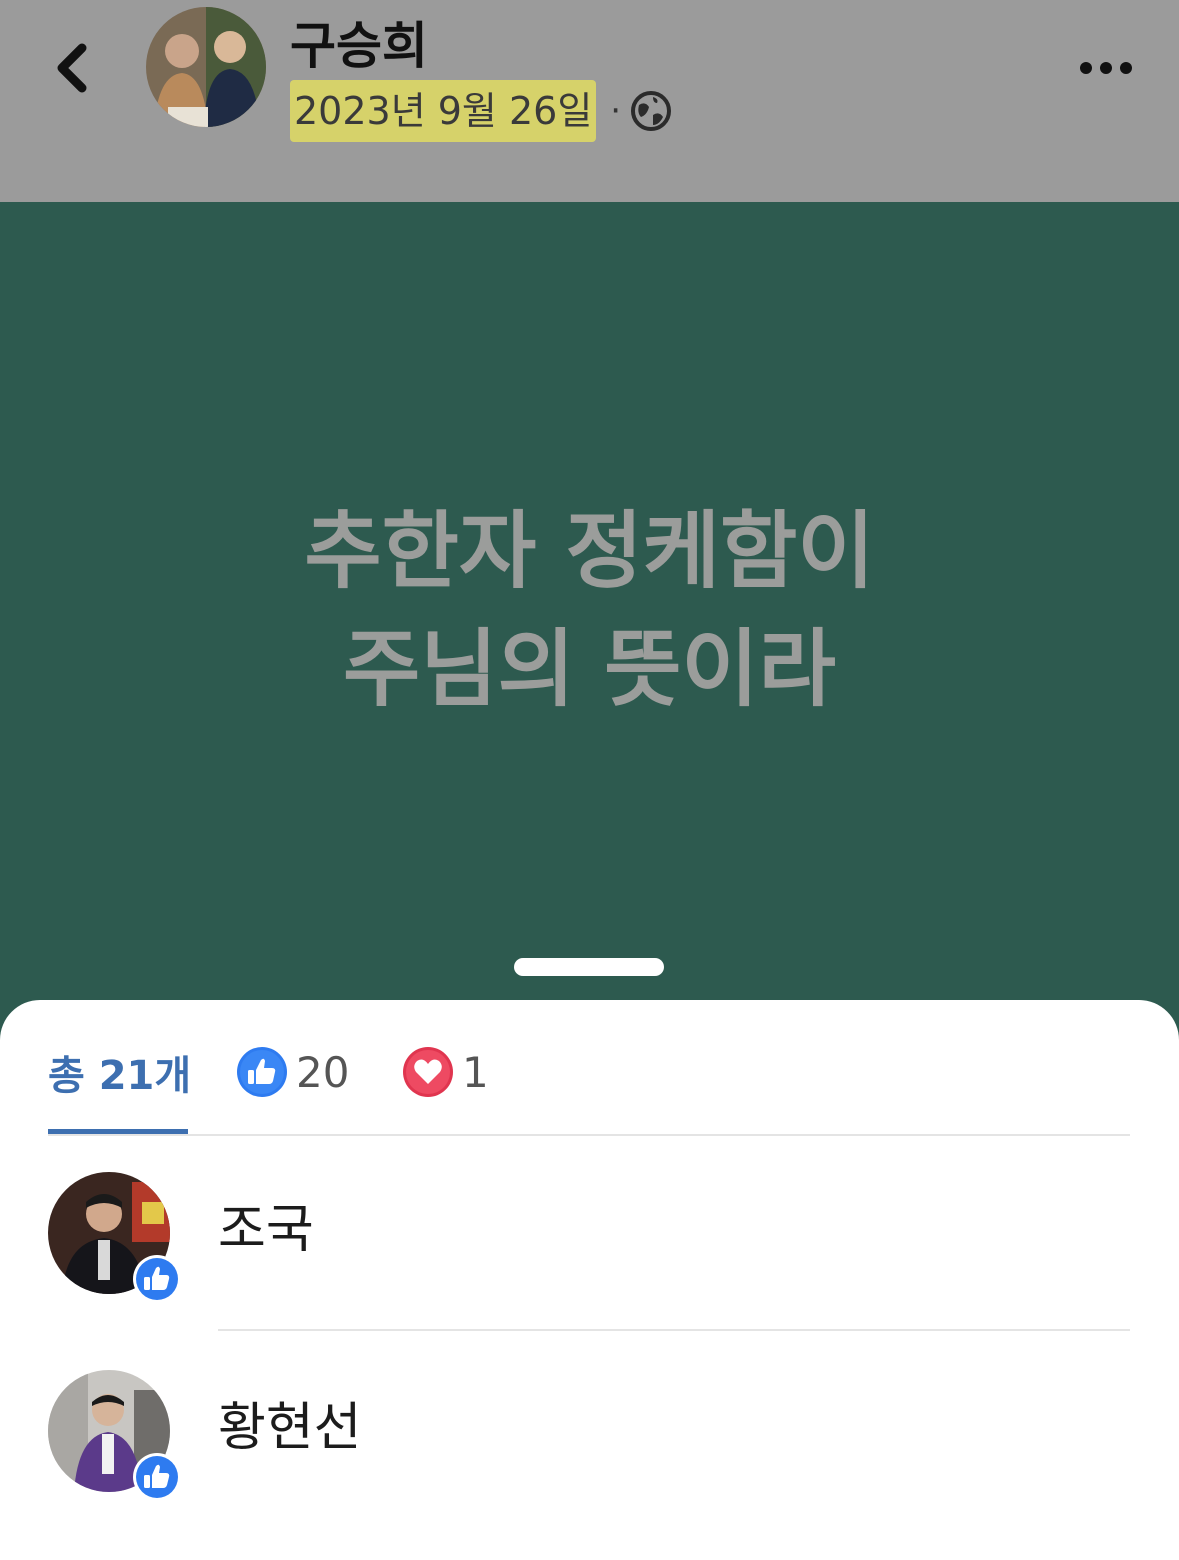 The width and height of the screenshot is (1179, 1560). I want to click on row-divider, so click(674, 1330).